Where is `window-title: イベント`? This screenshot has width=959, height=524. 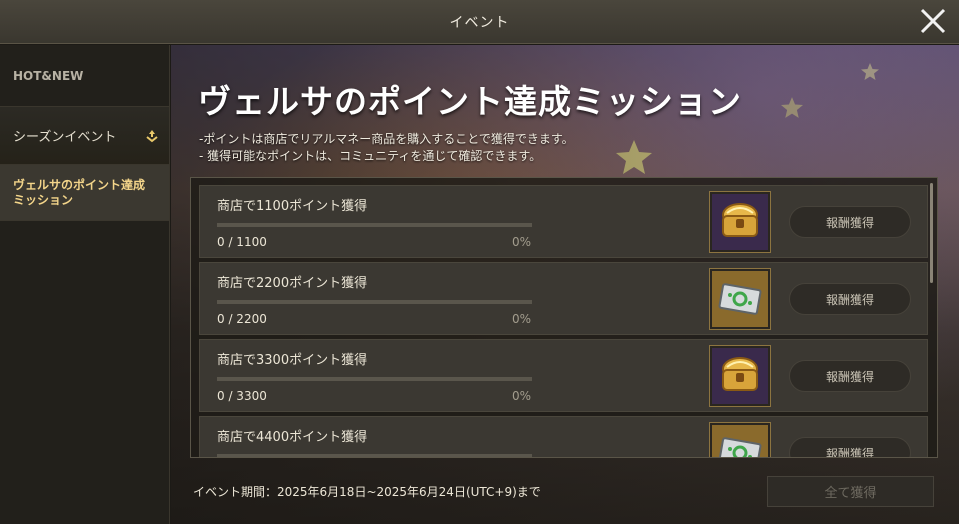 window-title: イベント is located at coordinates (479, 22).